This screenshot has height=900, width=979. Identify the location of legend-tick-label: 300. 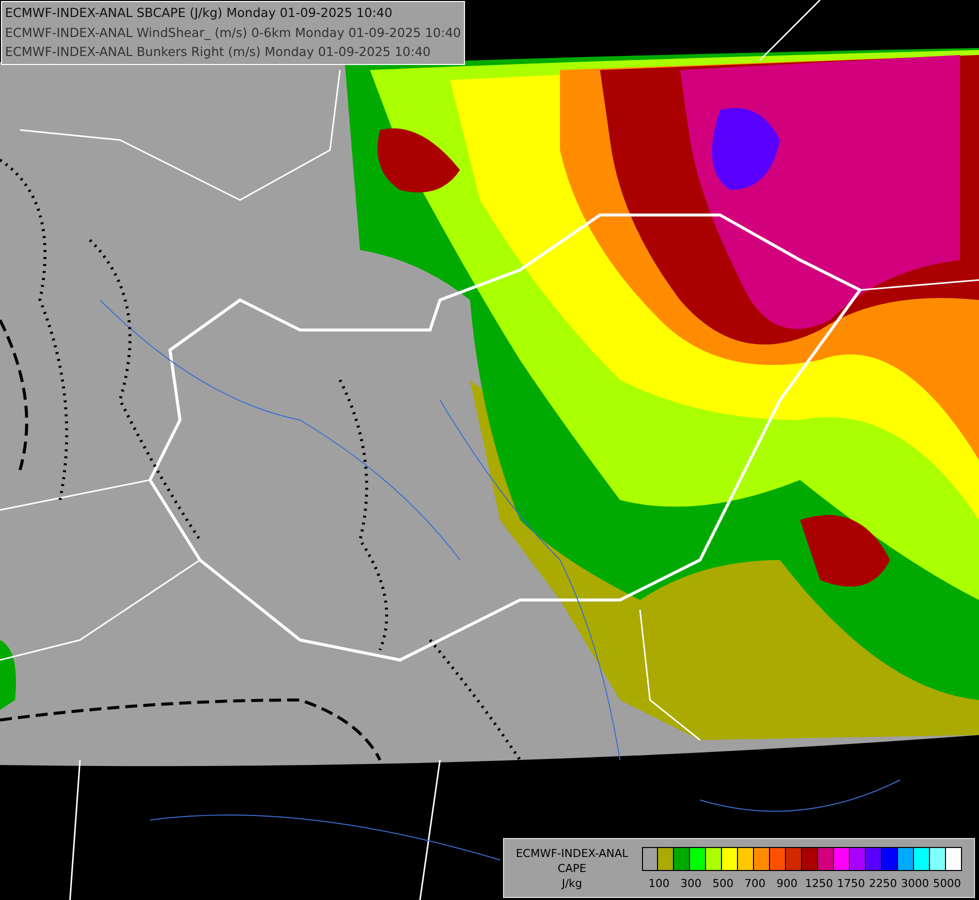
(691, 883).